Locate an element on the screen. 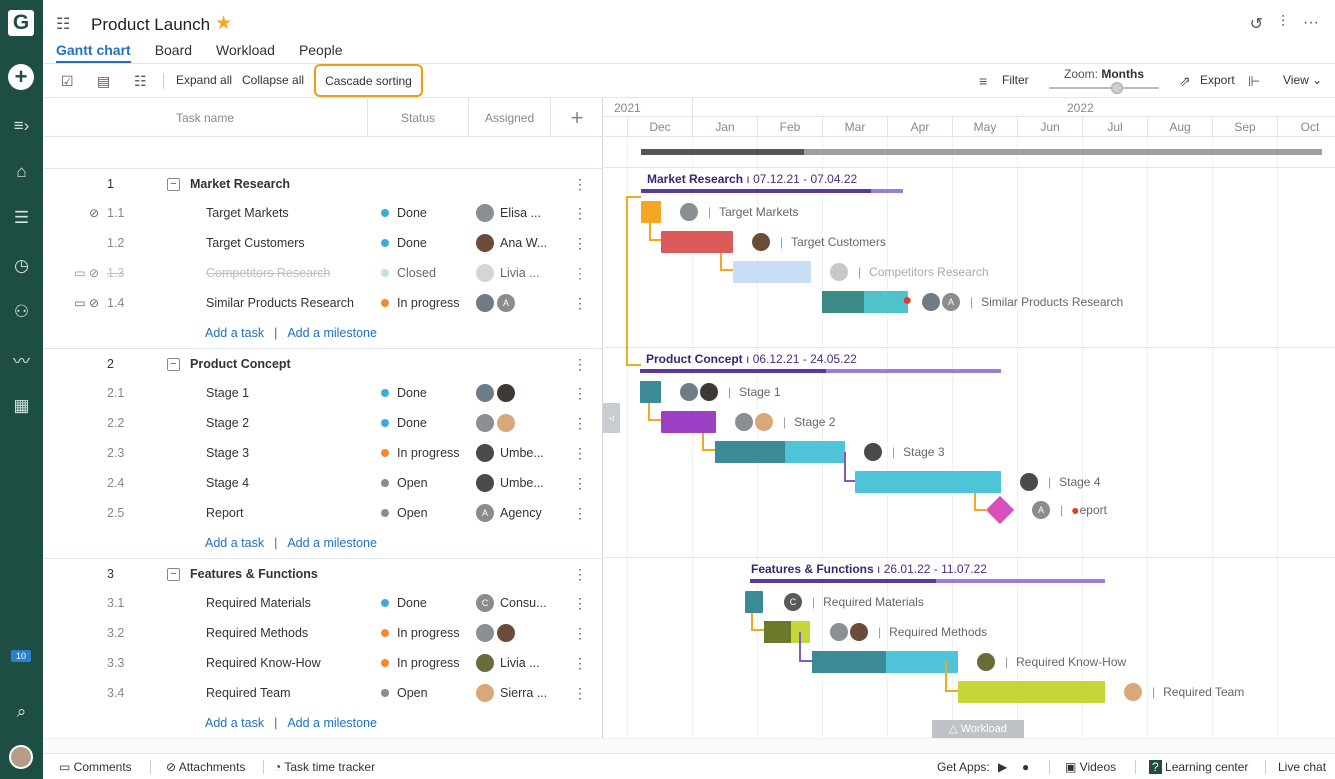 The image size is (1335, 779). task-name: Required Know-How is located at coordinates (263, 663).